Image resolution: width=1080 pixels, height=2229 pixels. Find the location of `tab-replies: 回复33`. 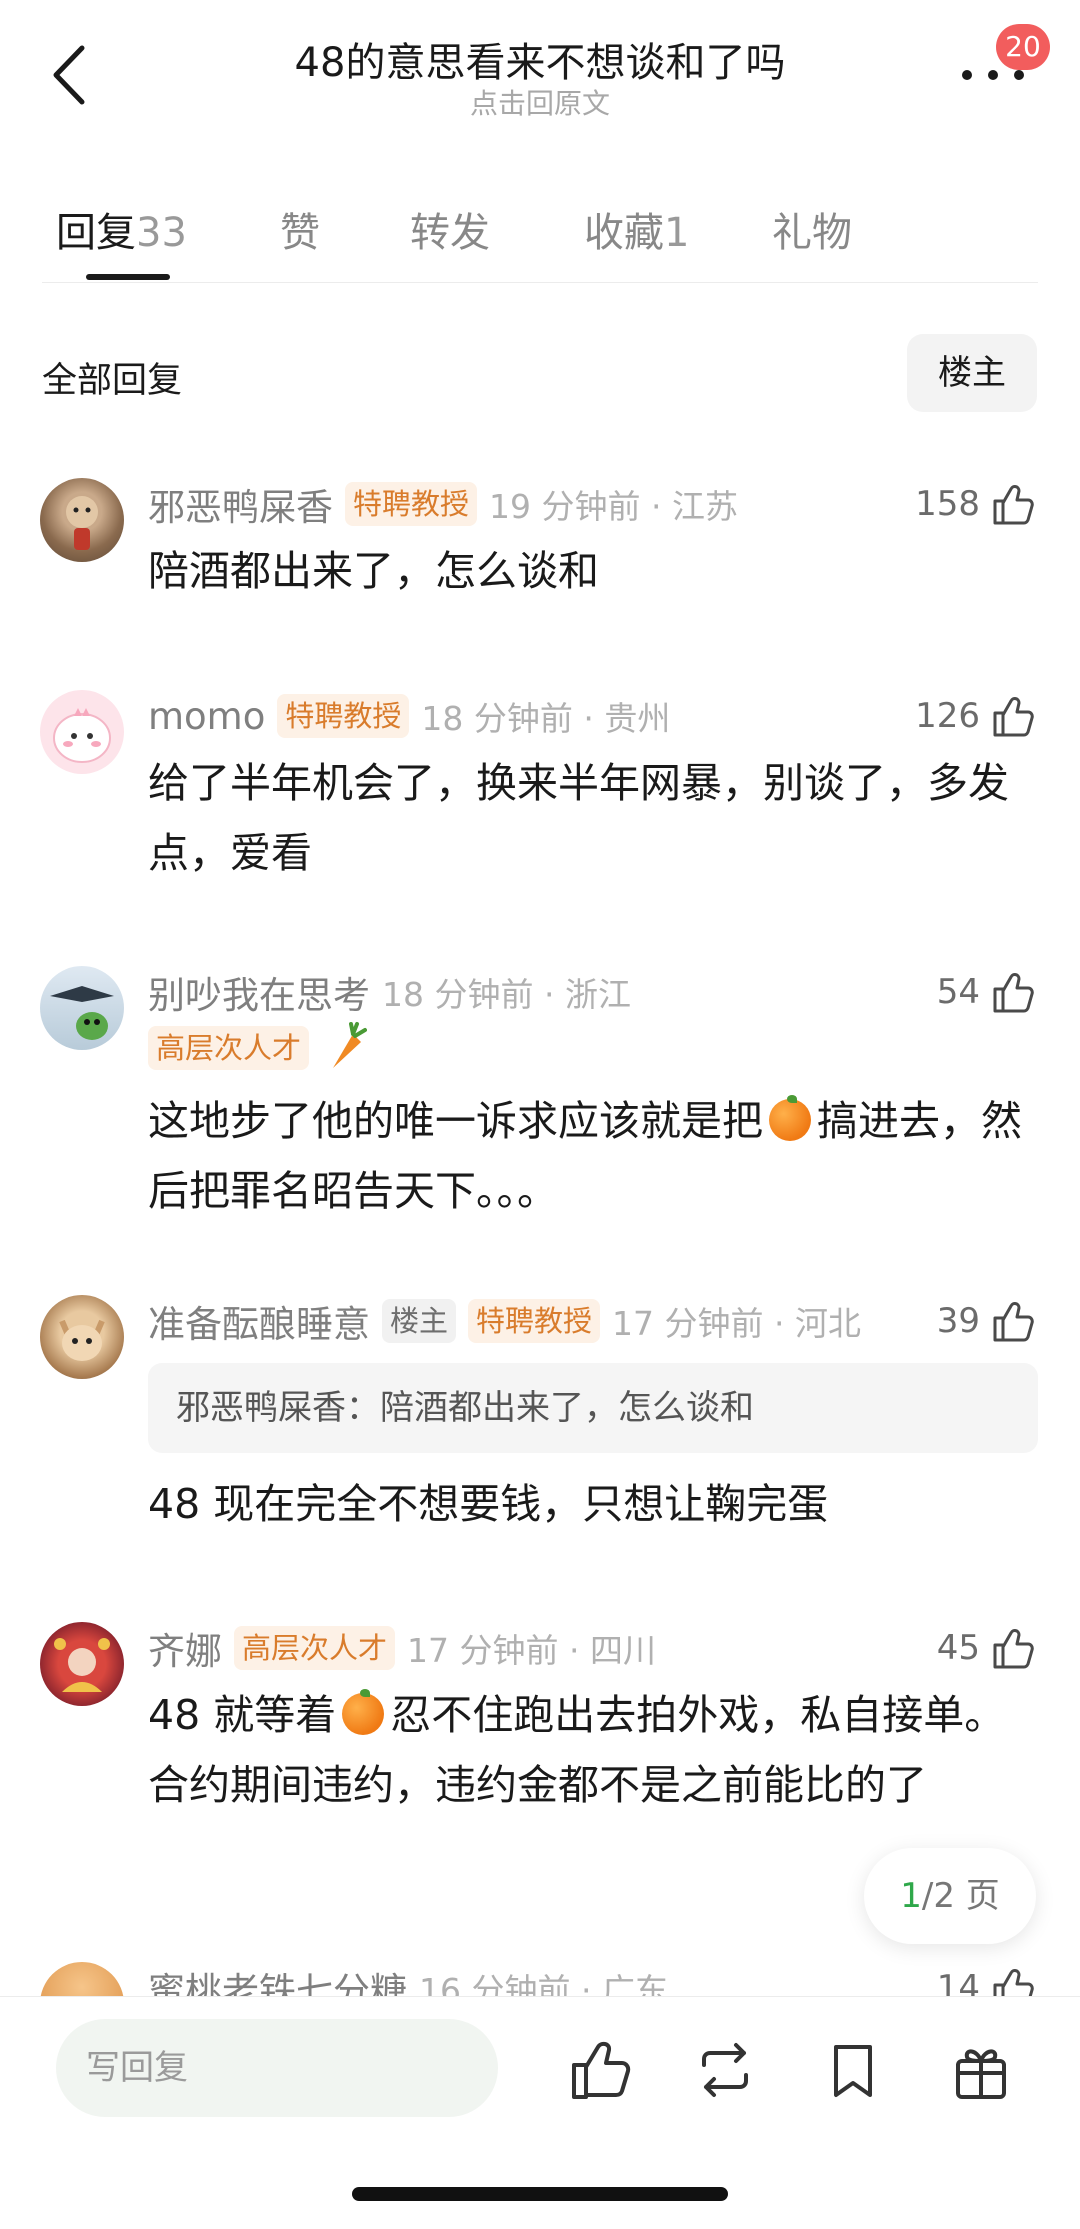

tab-replies: 回复33 is located at coordinates (121, 229).